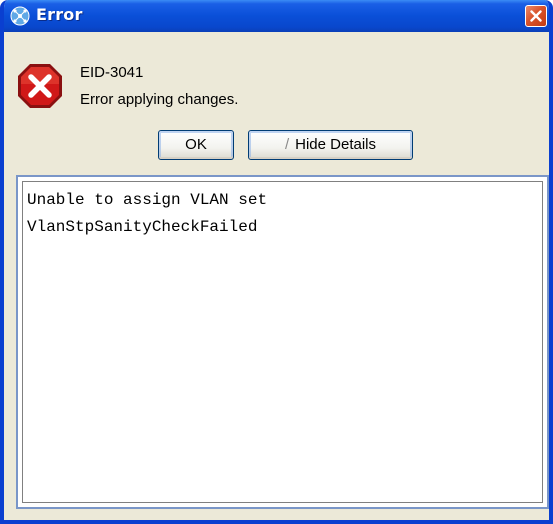 The width and height of the screenshot is (553, 524). I want to click on ok-button-label: OK, so click(196, 144).